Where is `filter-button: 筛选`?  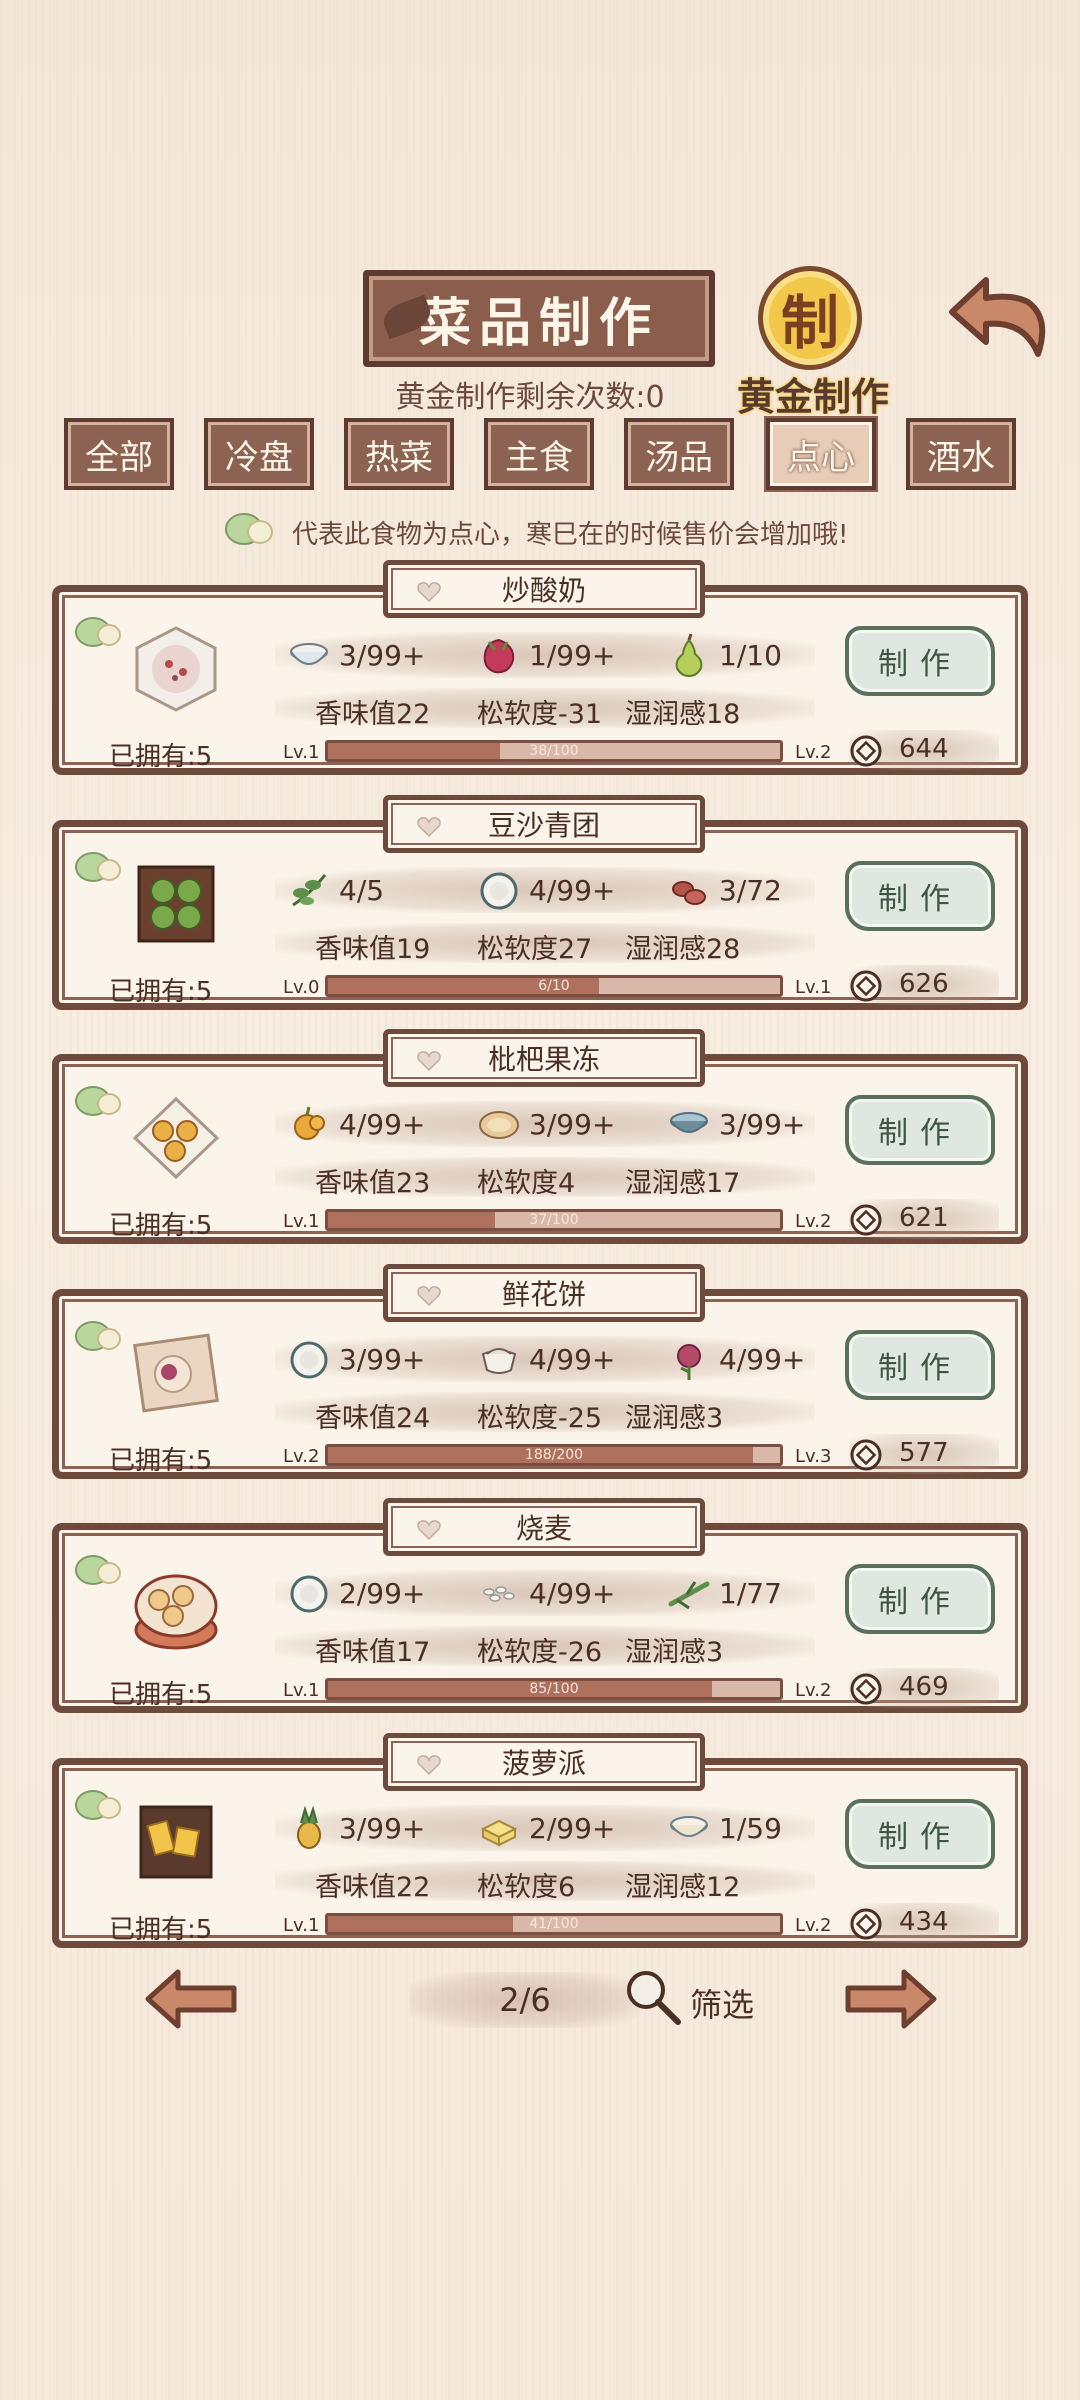 filter-button: 筛选 is located at coordinates (722, 2003).